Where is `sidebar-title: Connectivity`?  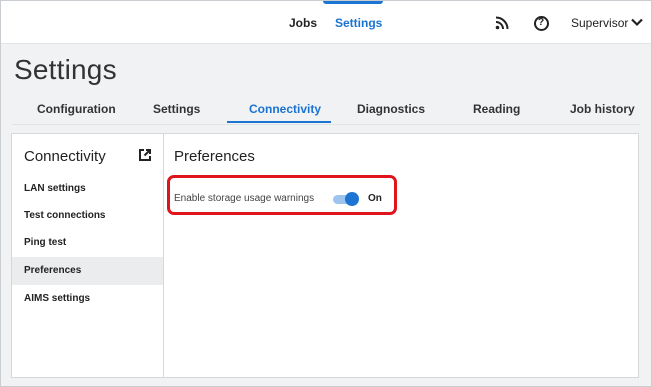
sidebar-title: Connectivity is located at coordinates (65, 156).